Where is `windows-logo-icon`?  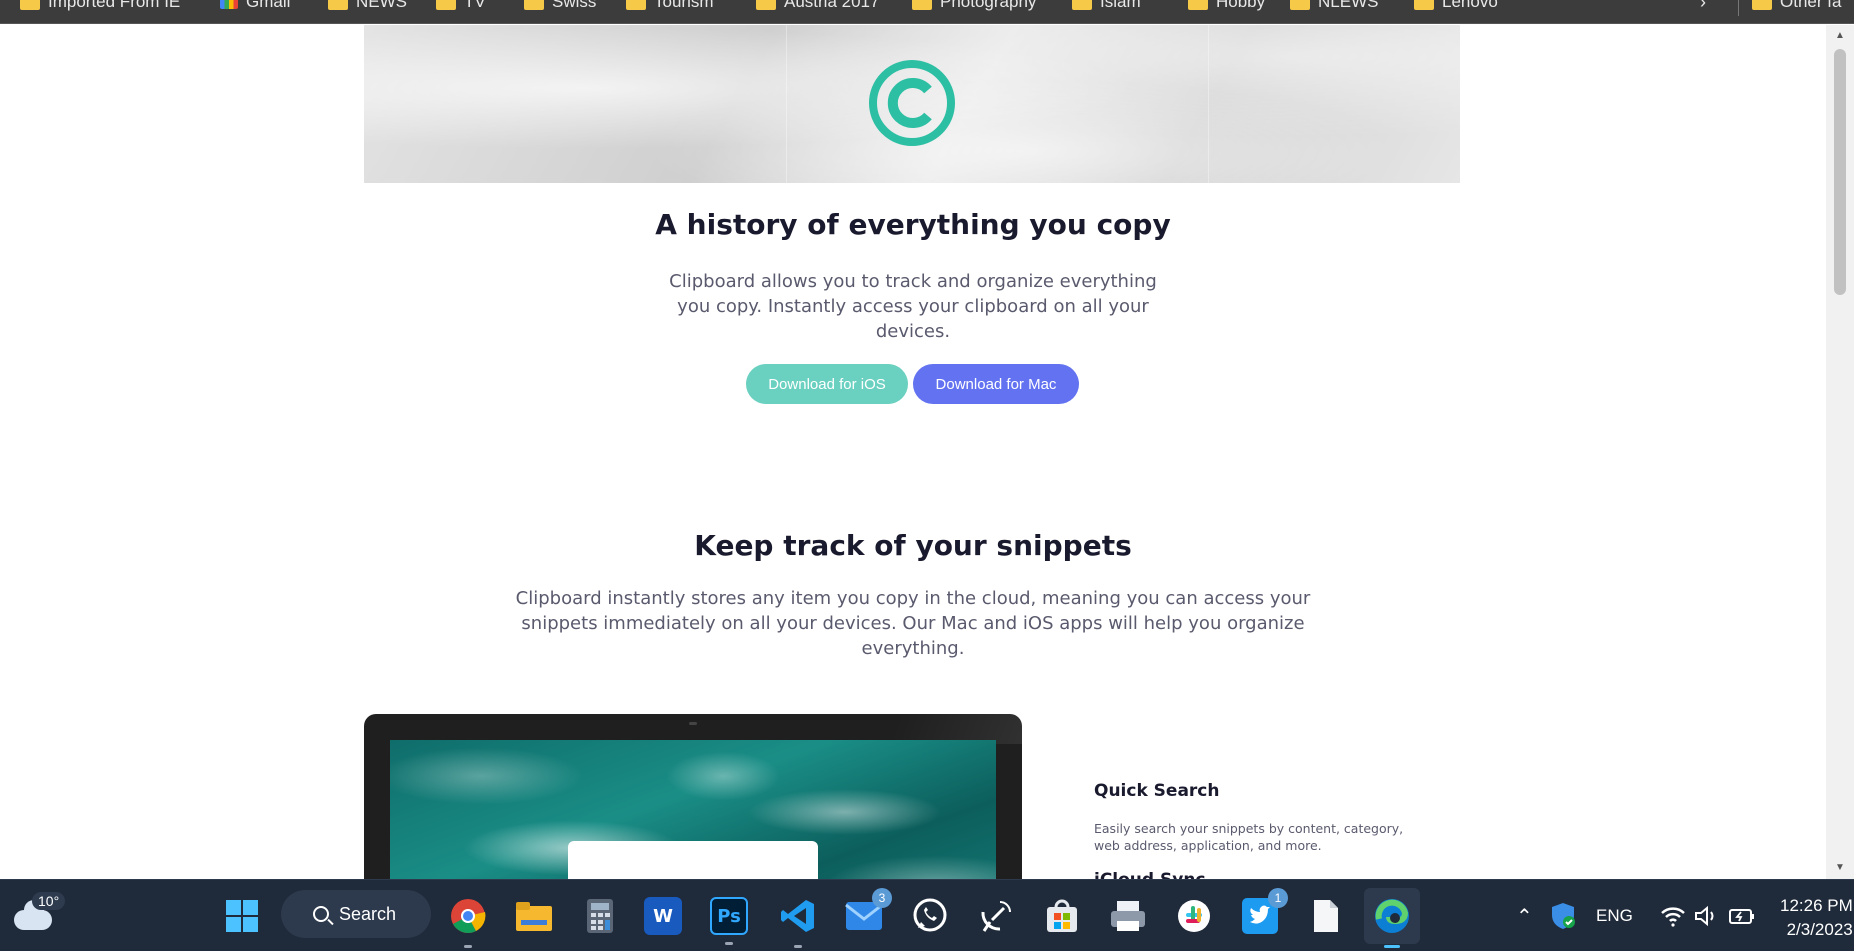 windows-logo-icon is located at coordinates (242, 916).